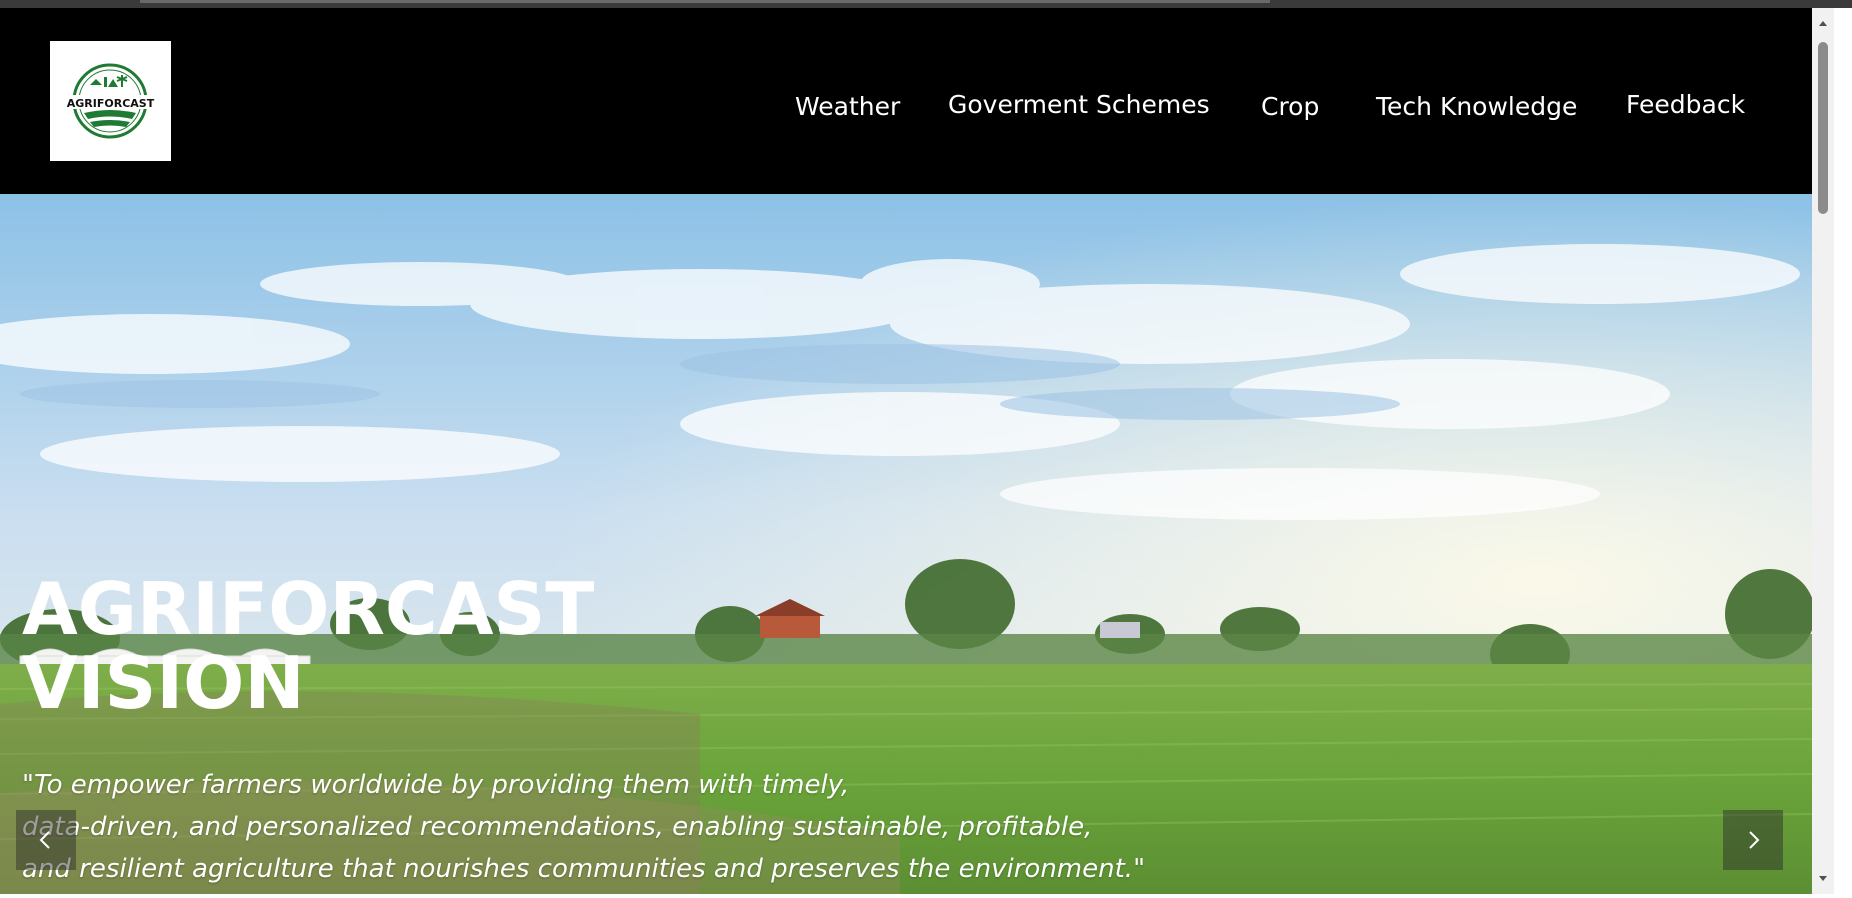  Describe the element at coordinates (163, 683) in the screenshot. I see `hero-title-line-2: VISION` at that location.